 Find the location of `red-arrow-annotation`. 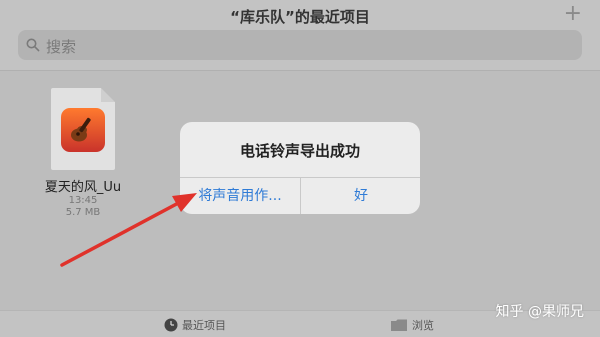

red-arrow-annotation is located at coordinates (128, 230).